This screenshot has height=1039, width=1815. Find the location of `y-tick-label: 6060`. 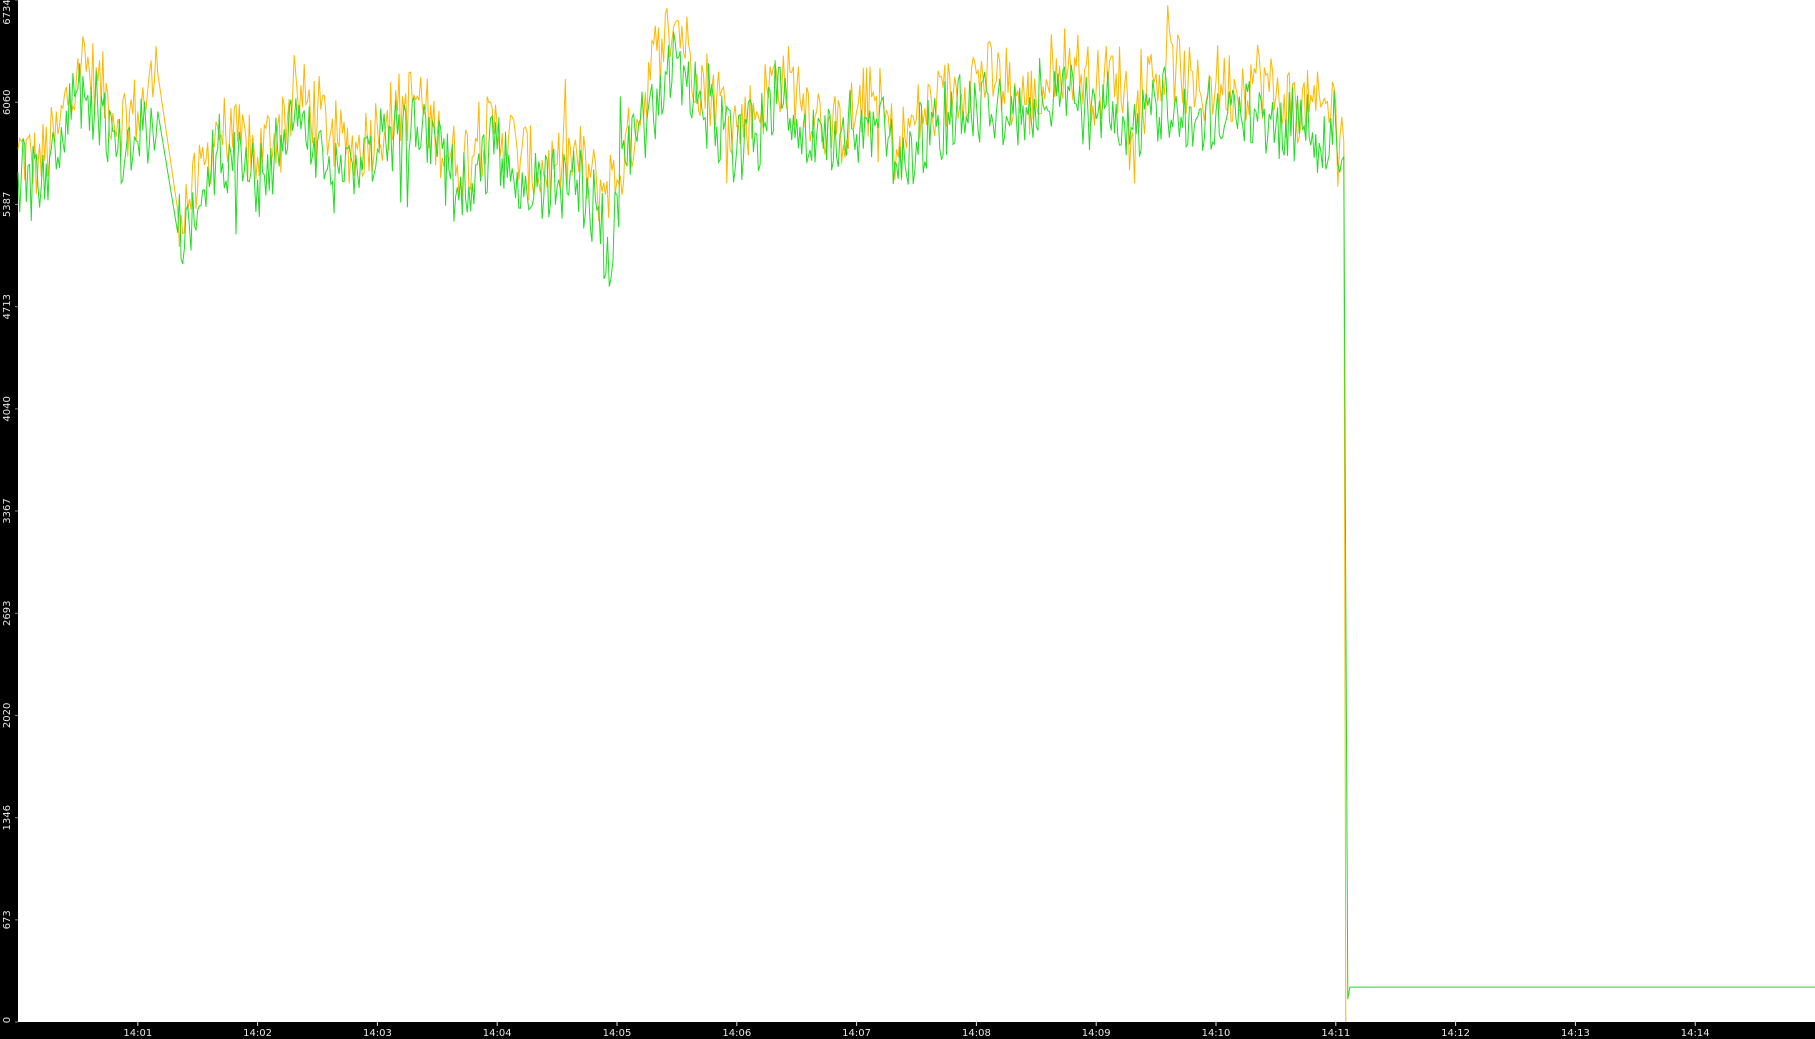

y-tick-label: 6060 is located at coordinates (7, 102).